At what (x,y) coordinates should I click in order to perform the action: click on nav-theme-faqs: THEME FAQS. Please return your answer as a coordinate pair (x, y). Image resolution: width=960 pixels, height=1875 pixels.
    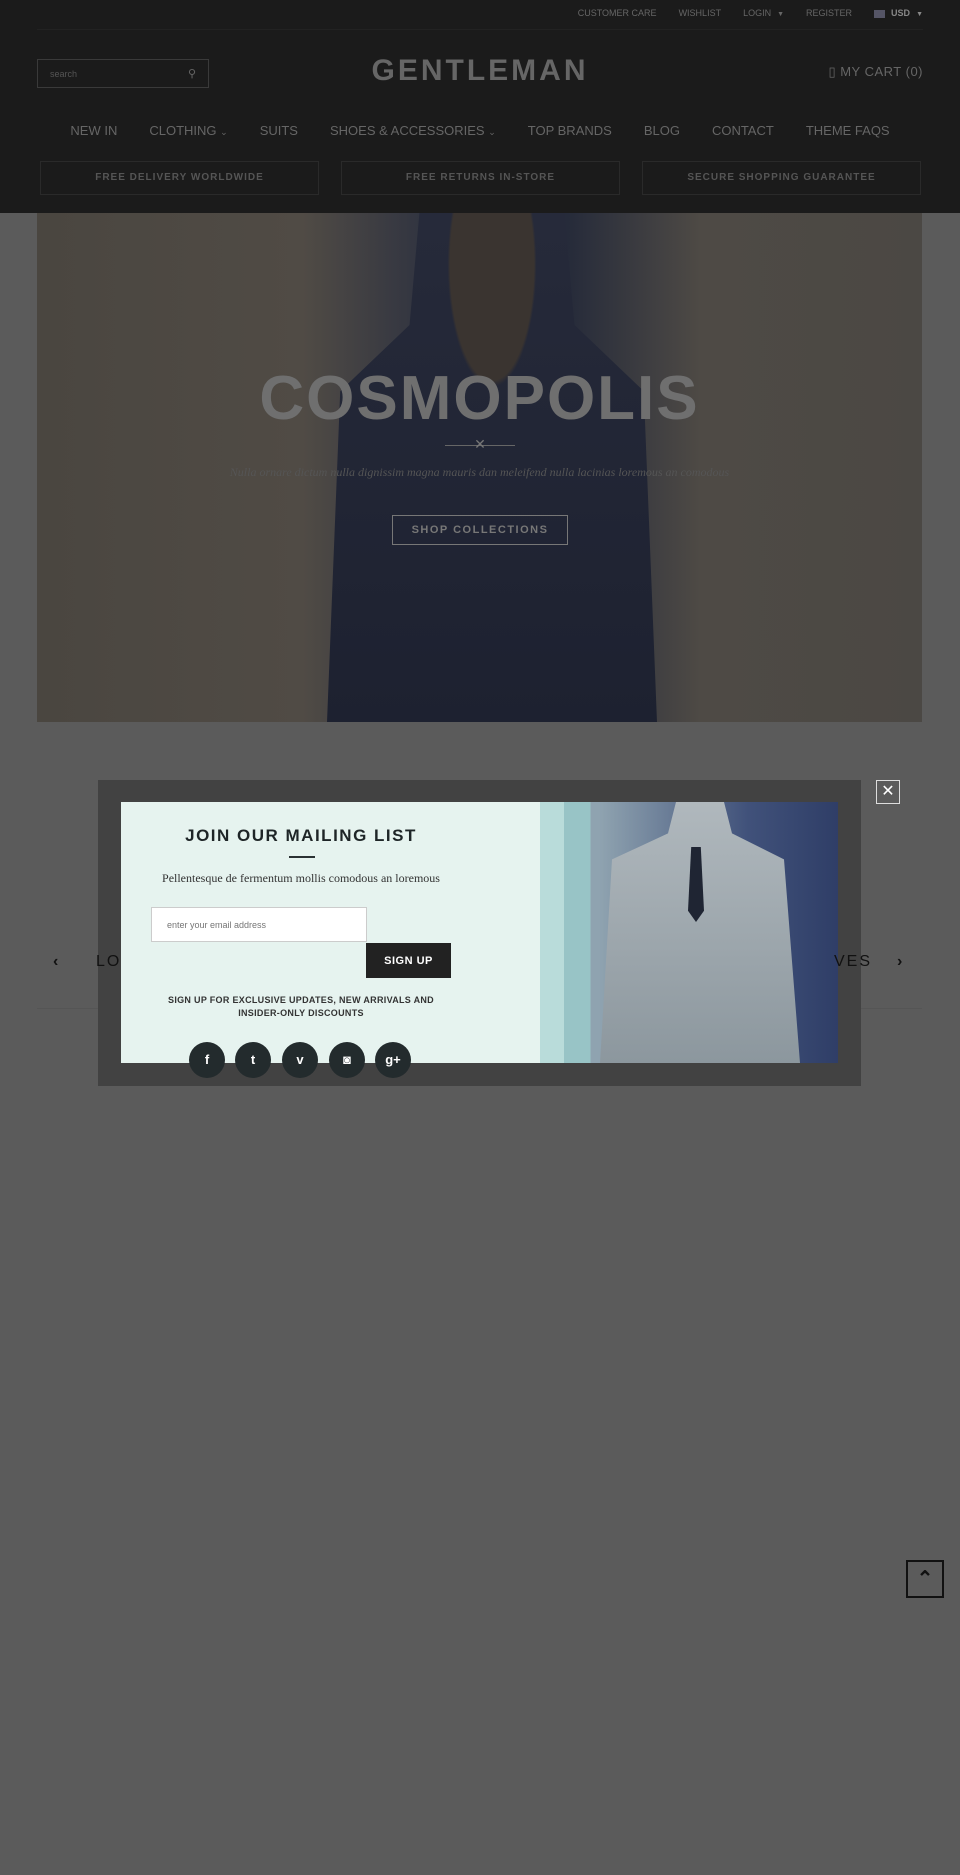
    Looking at the image, I should click on (848, 130).